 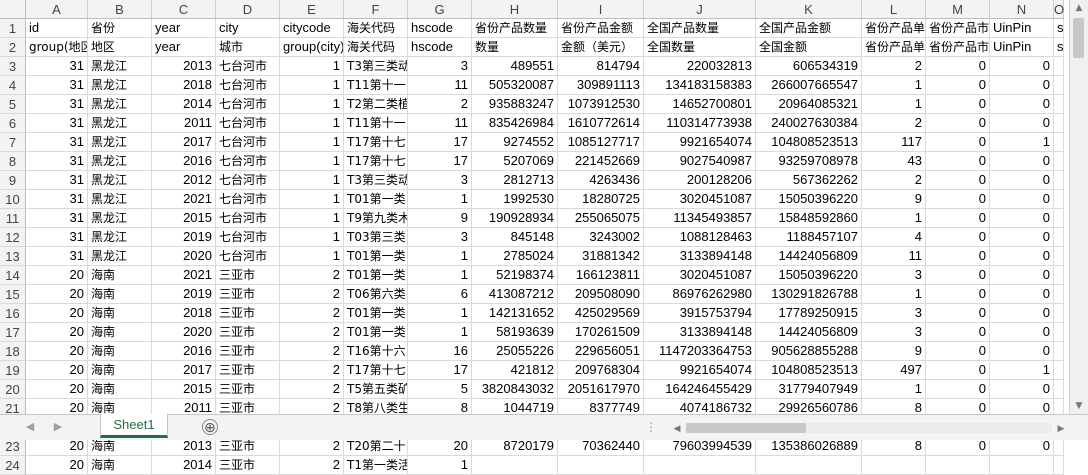 What do you see at coordinates (376, 28) in the screenshot?
I see `cell-f1: 海关代码` at bounding box center [376, 28].